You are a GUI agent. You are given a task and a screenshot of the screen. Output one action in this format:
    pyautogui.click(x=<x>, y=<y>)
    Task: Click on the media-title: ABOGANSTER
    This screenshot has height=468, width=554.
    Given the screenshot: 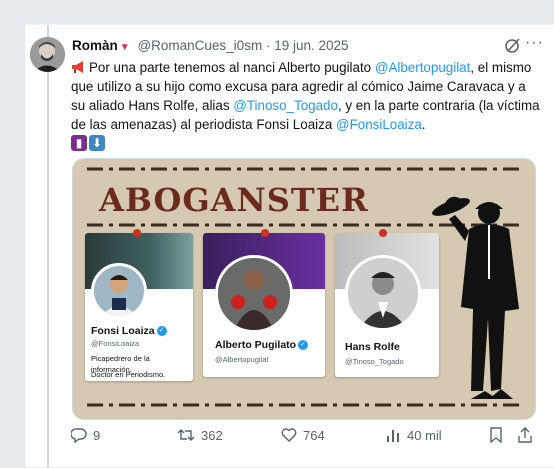 What is the action you would take?
    pyautogui.click(x=234, y=200)
    